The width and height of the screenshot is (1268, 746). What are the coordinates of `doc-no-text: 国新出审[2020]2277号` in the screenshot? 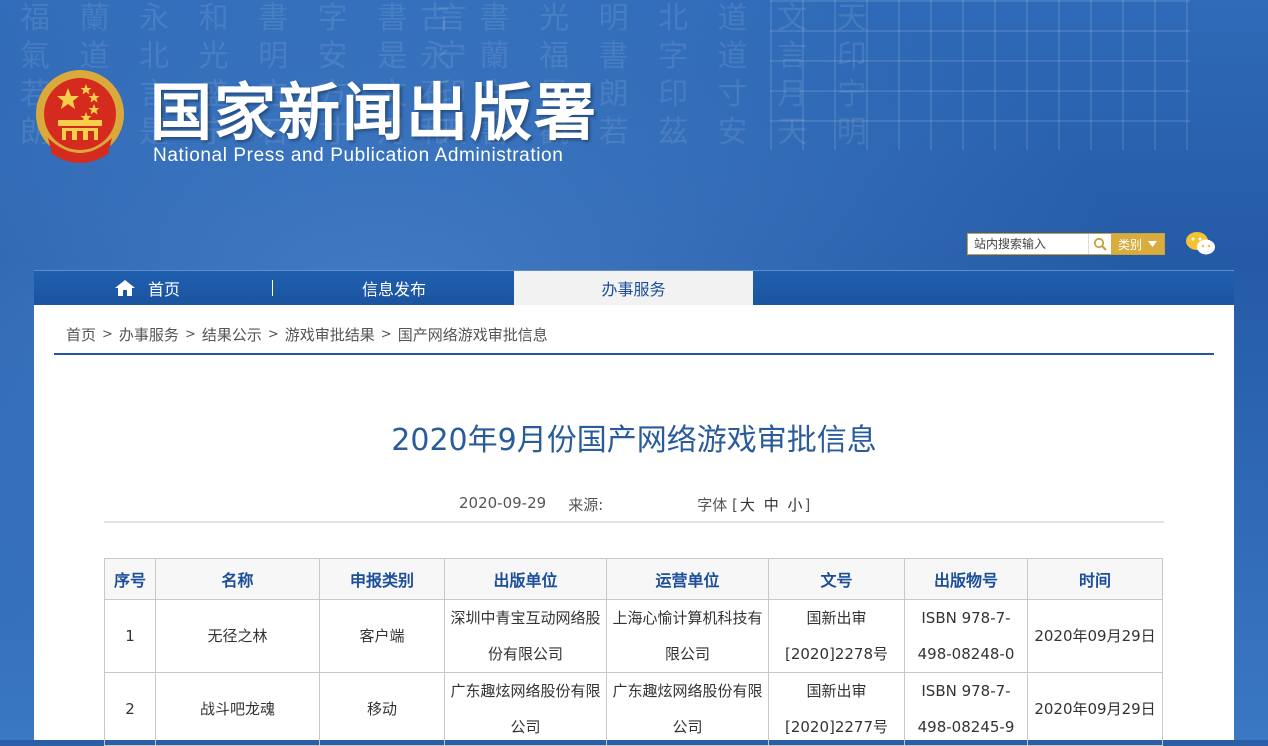 It's located at (836, 709).